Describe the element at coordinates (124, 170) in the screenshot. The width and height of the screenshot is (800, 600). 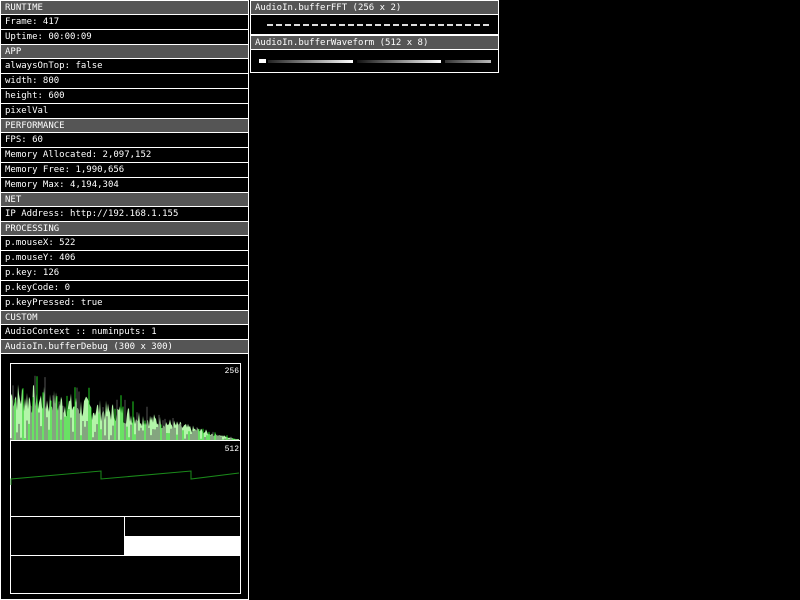
I see `memory-free-row: Memory Free: 1,990,656` at that location.